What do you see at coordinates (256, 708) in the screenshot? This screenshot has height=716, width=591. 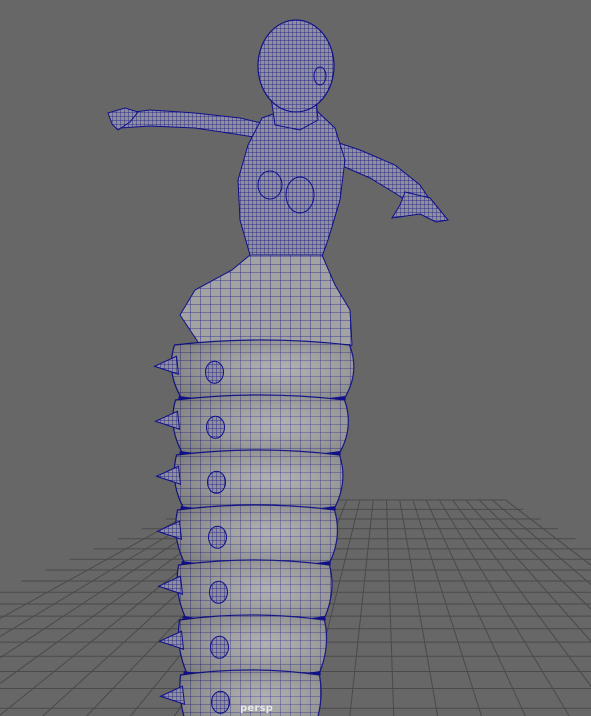 I see `camera-name-label: persp` at bounding box center [256, 708].